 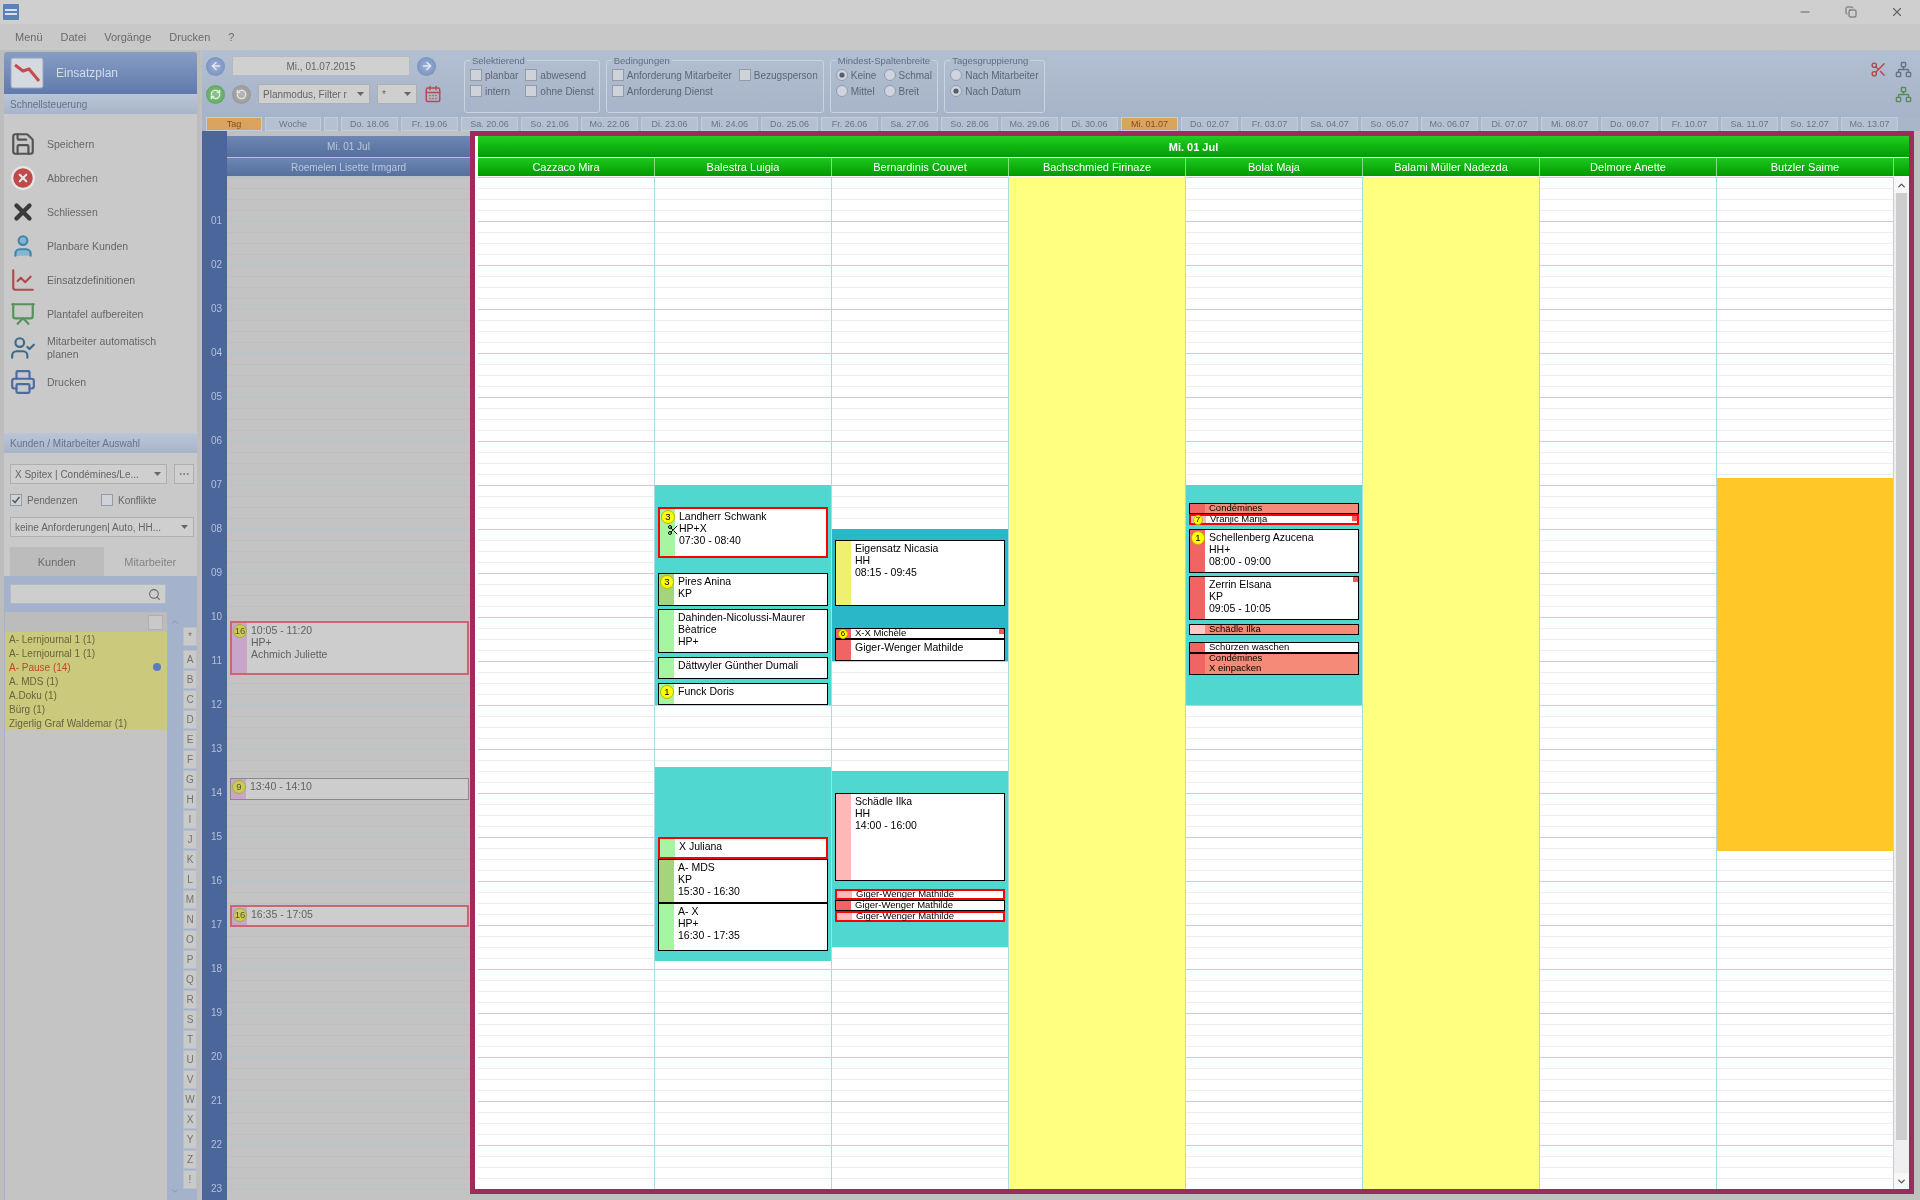 What do you see at coordinates (743, 631) in the screenshot?
I see `appointment-card: Dahinden-Nicolussi-Maurer Bèatrice HP+` at bounding box center [743, 631].